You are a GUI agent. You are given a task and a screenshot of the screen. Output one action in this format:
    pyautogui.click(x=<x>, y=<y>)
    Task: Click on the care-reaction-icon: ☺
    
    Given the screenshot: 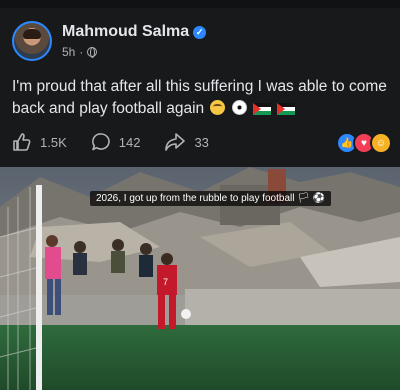 What is the action you would take?
    pyautogui.click(x=381, y=143)
    